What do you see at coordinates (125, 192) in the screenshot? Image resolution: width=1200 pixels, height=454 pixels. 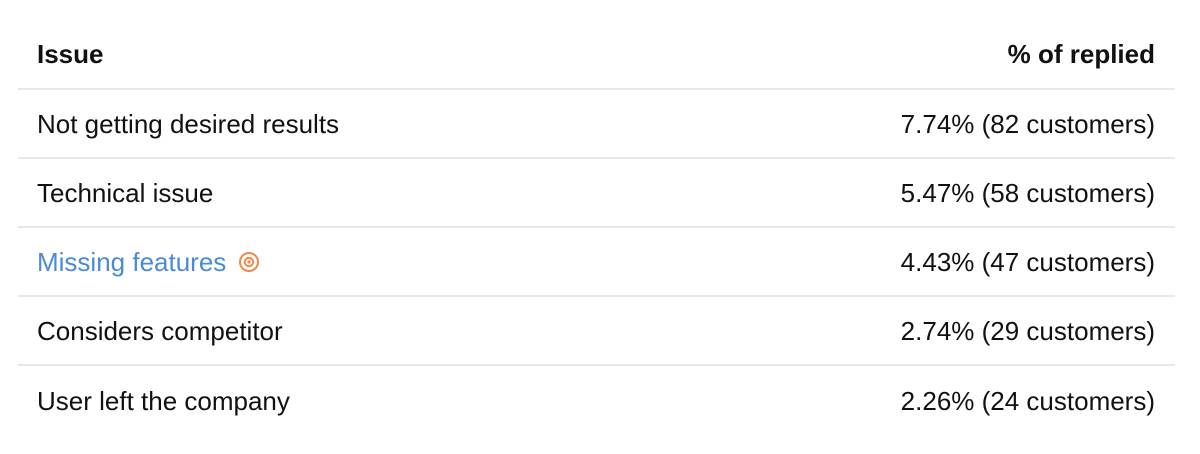 I see `issue-label: Technical issue` at bounding box center [125, 192].